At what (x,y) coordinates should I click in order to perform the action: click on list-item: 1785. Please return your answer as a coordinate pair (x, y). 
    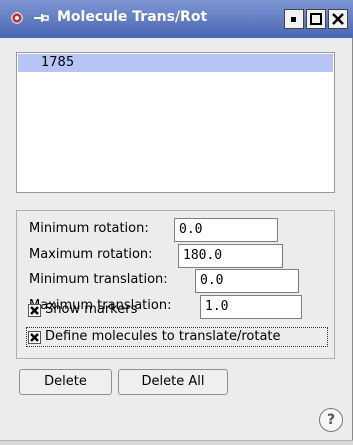
    Looking at the image, I should click on (175, 63).